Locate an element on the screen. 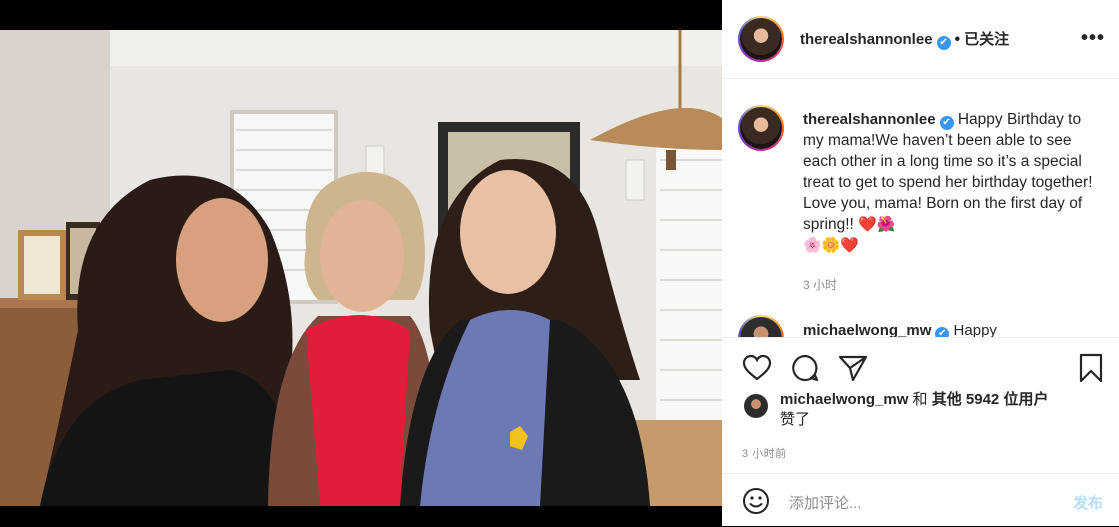 This screenshot has height=527, width=1119. caption-time: 3 小时 is located at coordinates (820, 285).